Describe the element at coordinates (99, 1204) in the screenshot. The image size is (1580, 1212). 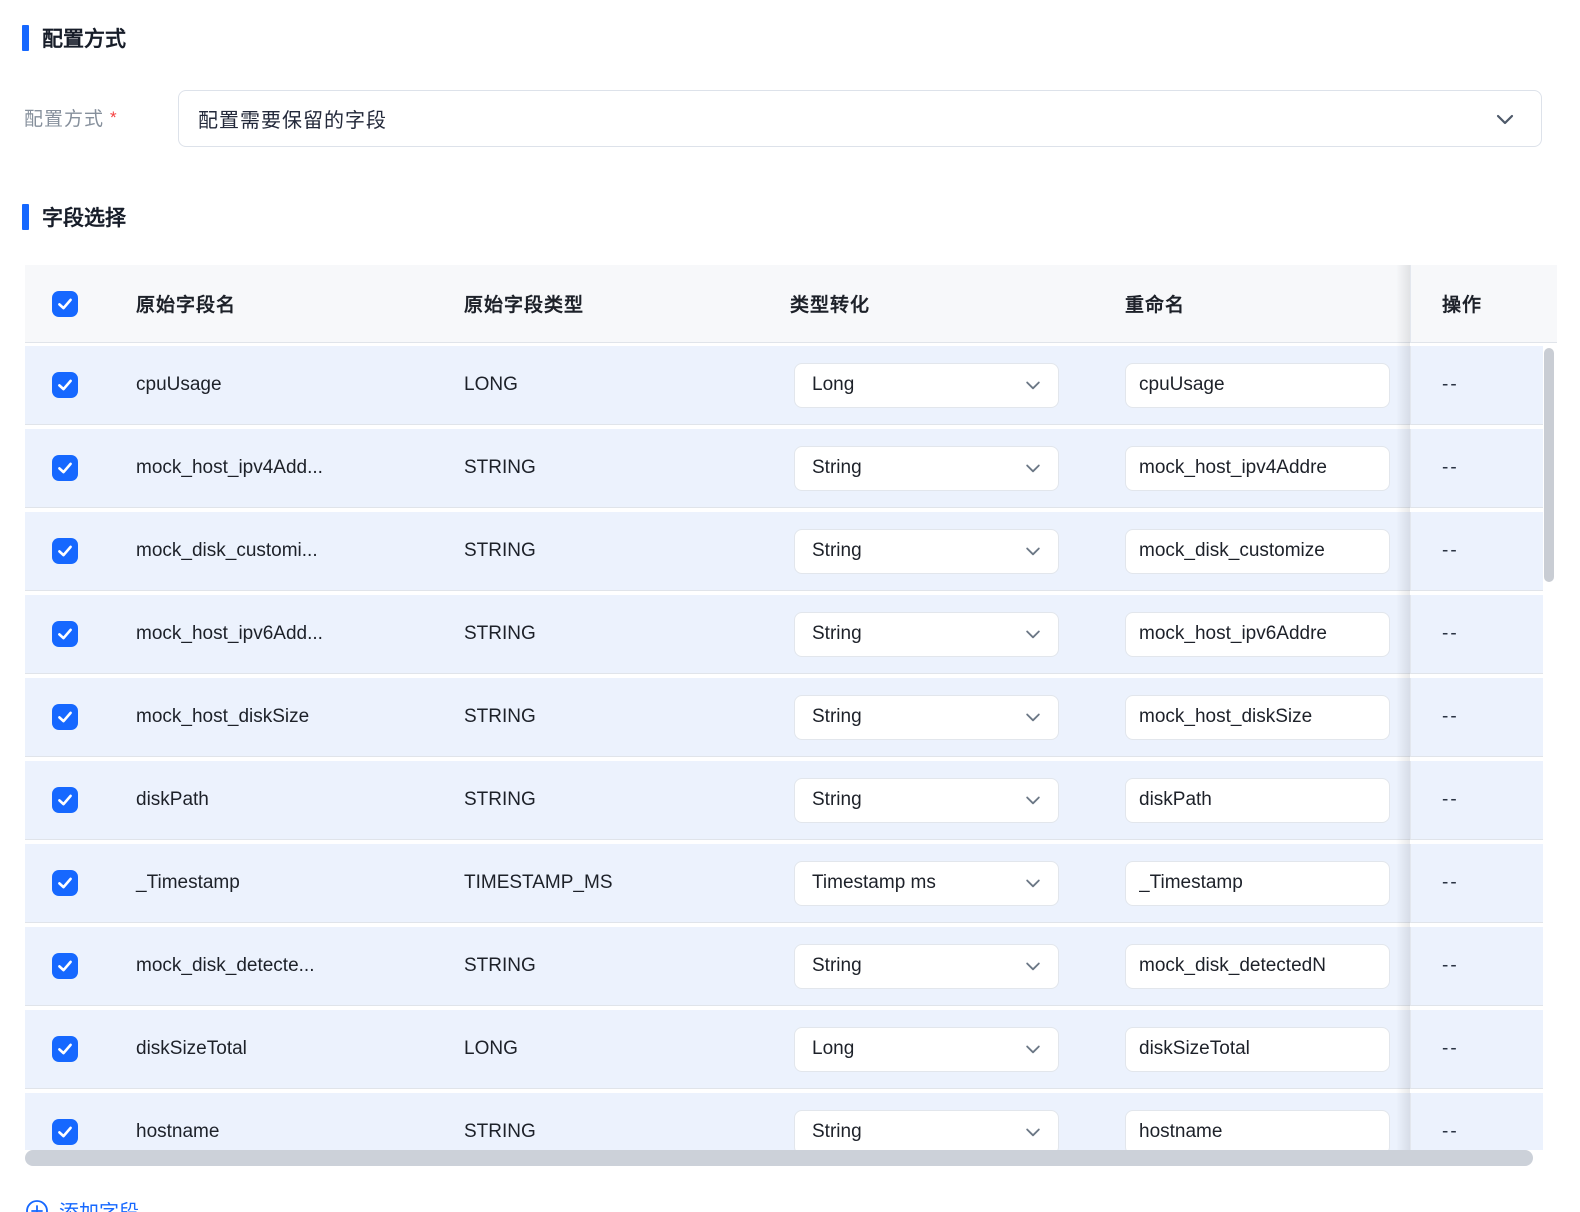
I see `add-field-label: 添加字段` at that location.